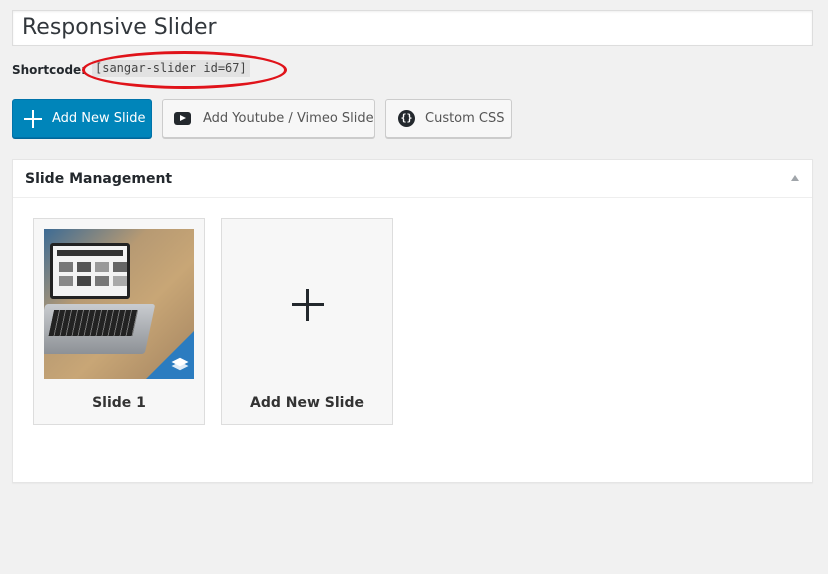 The image size is (828, 574). I want to click on add-new-slide-button: Add New Slide, so click(82, 118).